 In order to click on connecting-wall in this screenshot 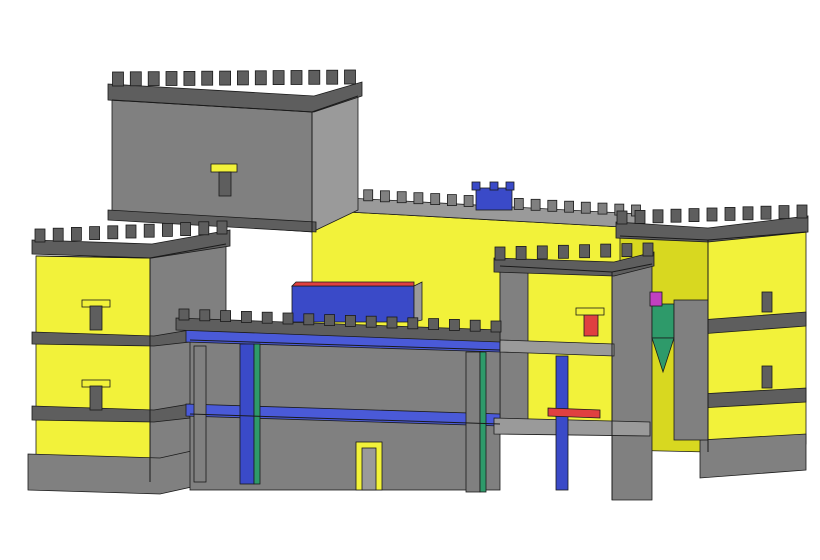, I will do `click(691, 370)`.